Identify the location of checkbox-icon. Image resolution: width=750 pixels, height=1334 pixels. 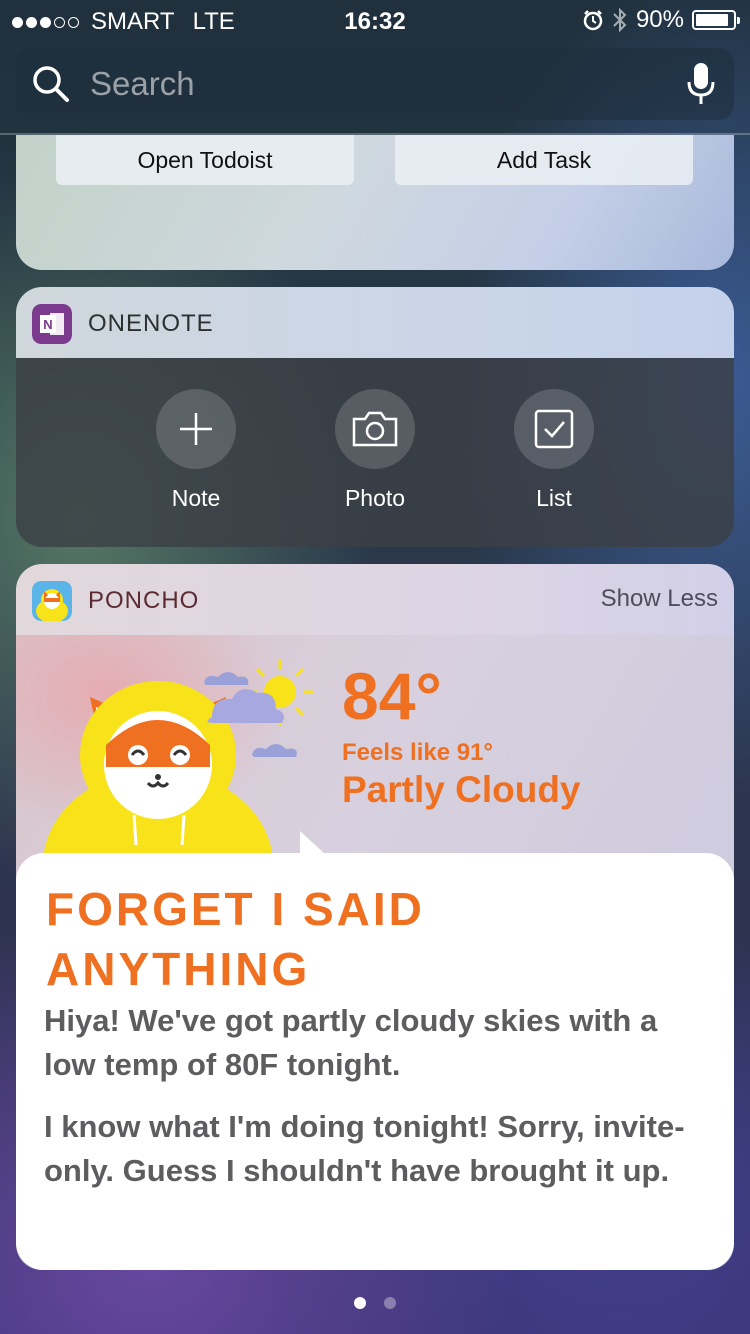
(554, 429).